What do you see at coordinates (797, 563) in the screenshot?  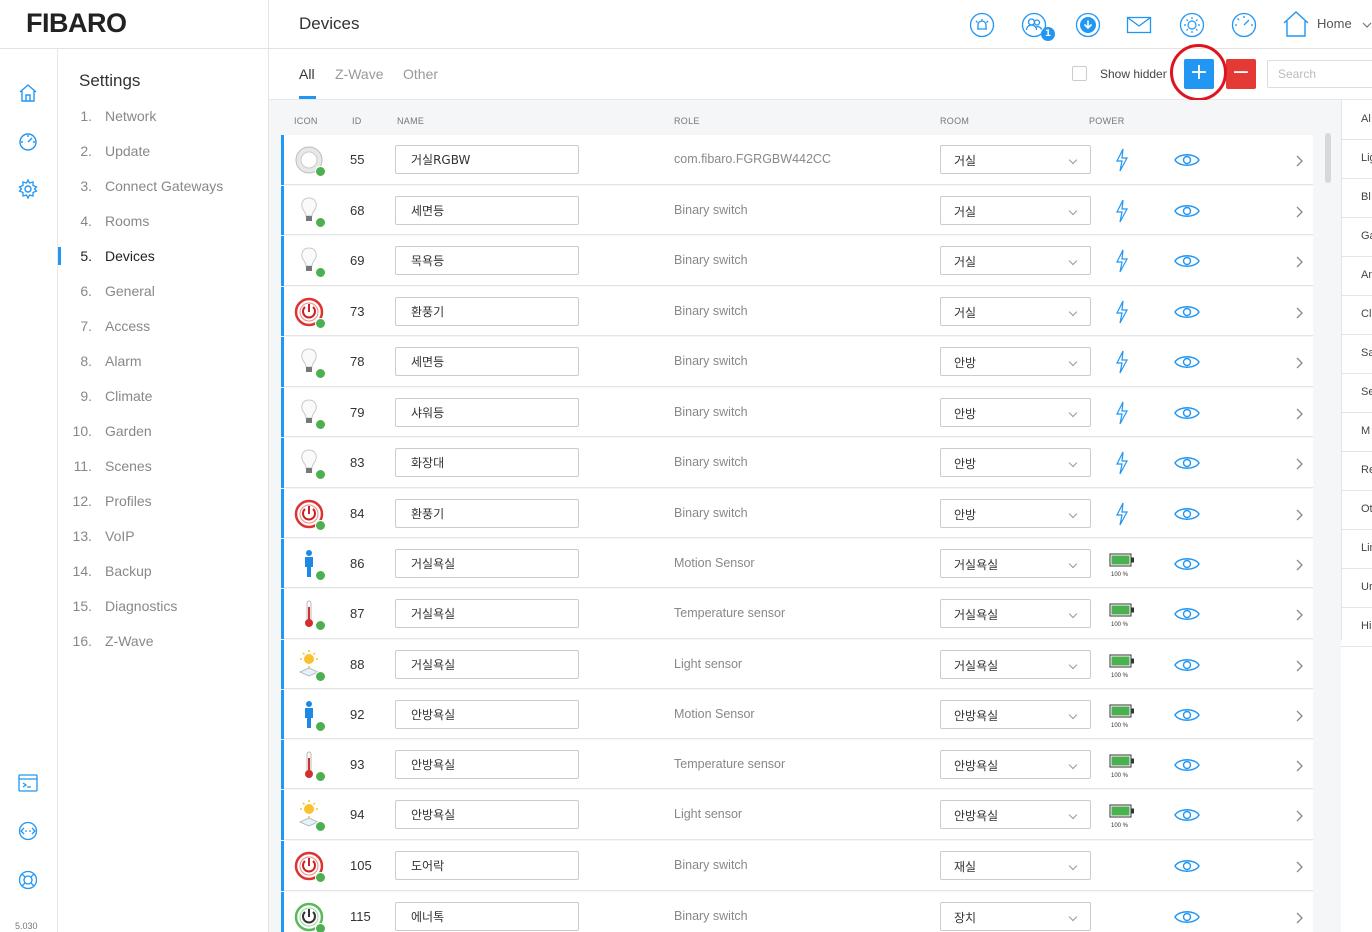 I see `table-row: 86 Motion Sensor 거실욕실 100 %` at bounding box center [797, 563].